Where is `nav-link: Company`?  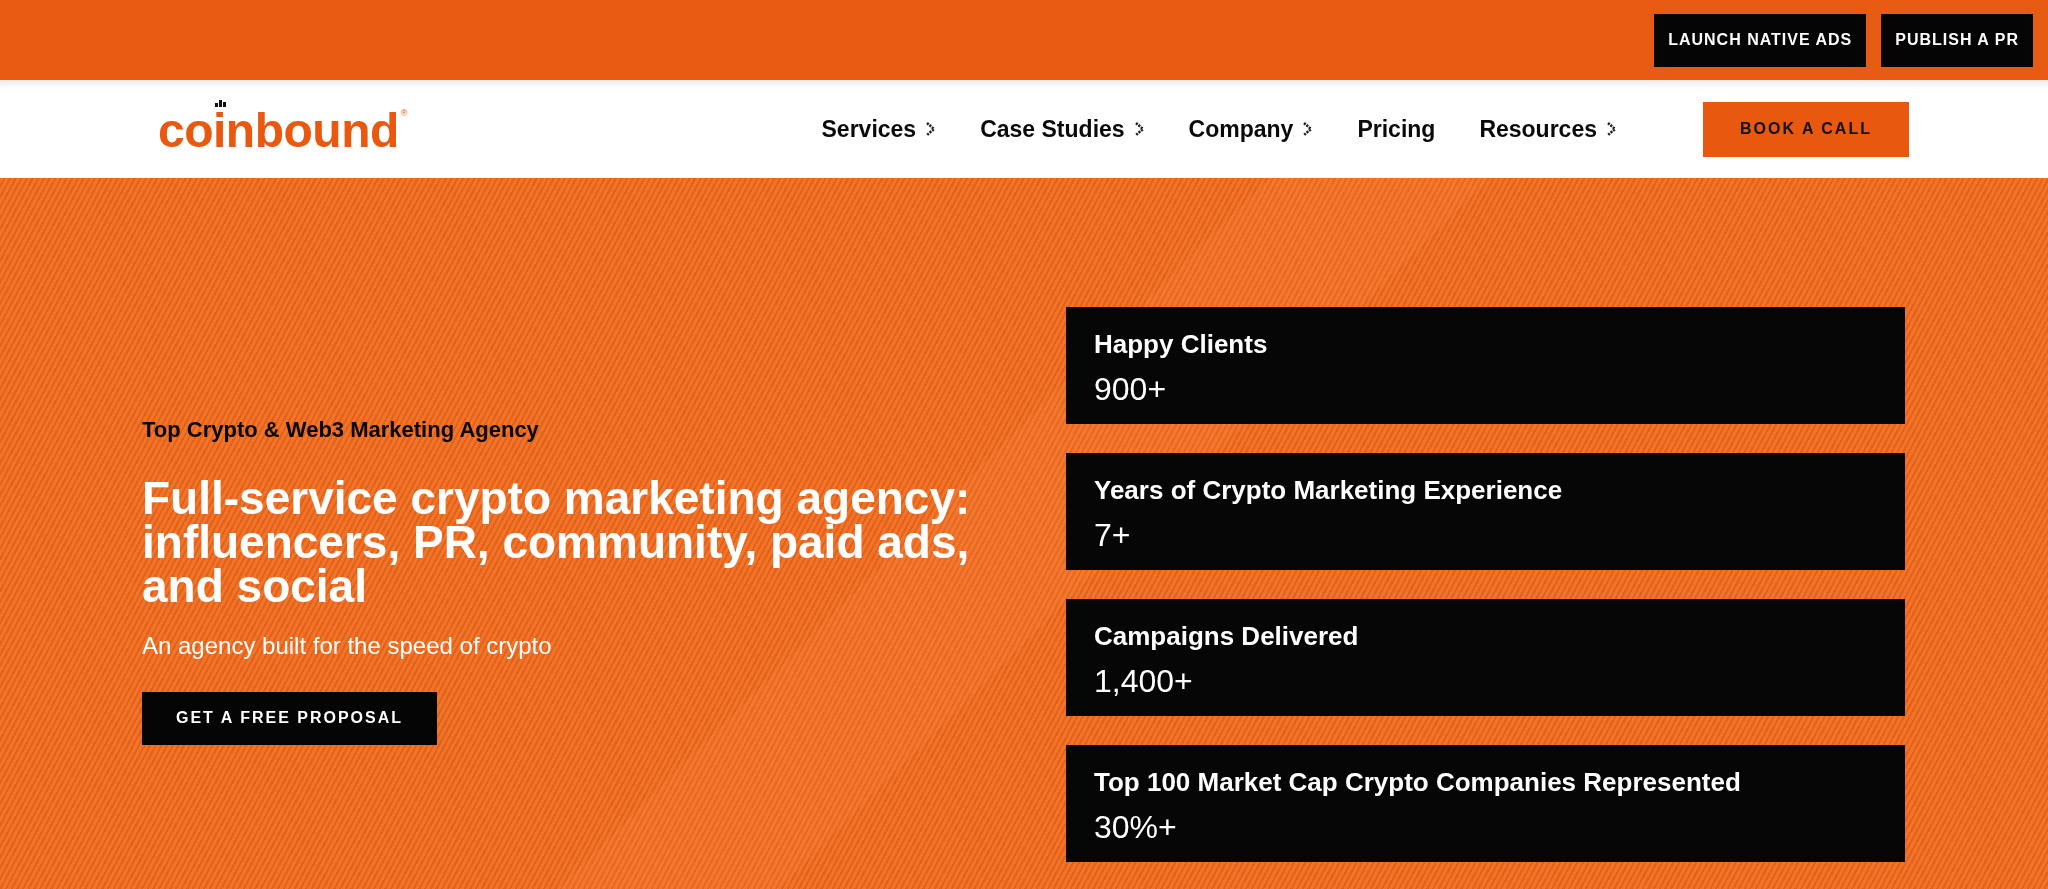
nav-link: Company is located at coordinates (1251, 129).